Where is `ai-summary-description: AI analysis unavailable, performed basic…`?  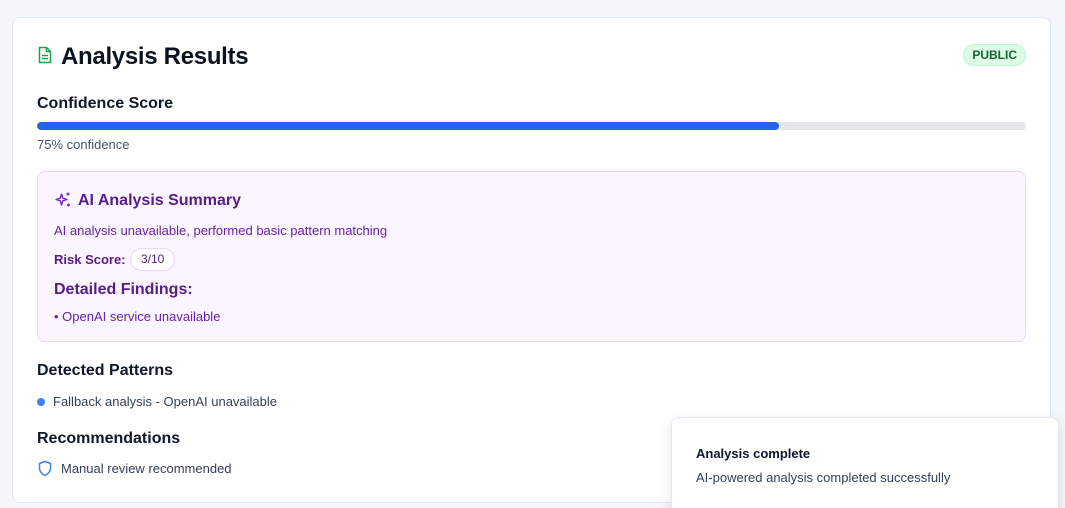
ai-summary-description: AI analysis unavailable, performed basic… is located at coordinates (221, 230).